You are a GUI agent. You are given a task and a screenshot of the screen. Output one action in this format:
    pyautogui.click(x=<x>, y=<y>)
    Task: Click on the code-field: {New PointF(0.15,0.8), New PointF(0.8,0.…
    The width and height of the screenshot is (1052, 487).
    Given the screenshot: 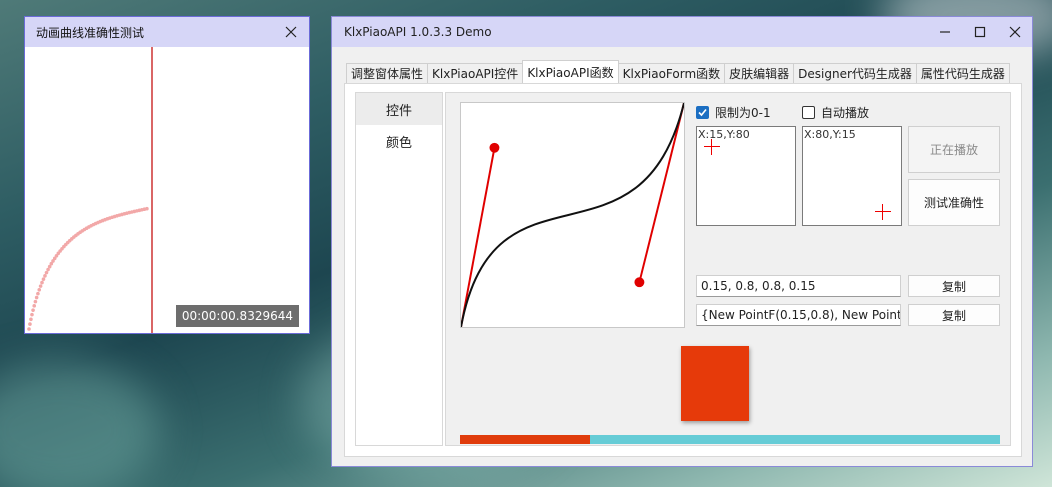 What is the action you would take?
    pyautogui.click(x=798, y=315)
    